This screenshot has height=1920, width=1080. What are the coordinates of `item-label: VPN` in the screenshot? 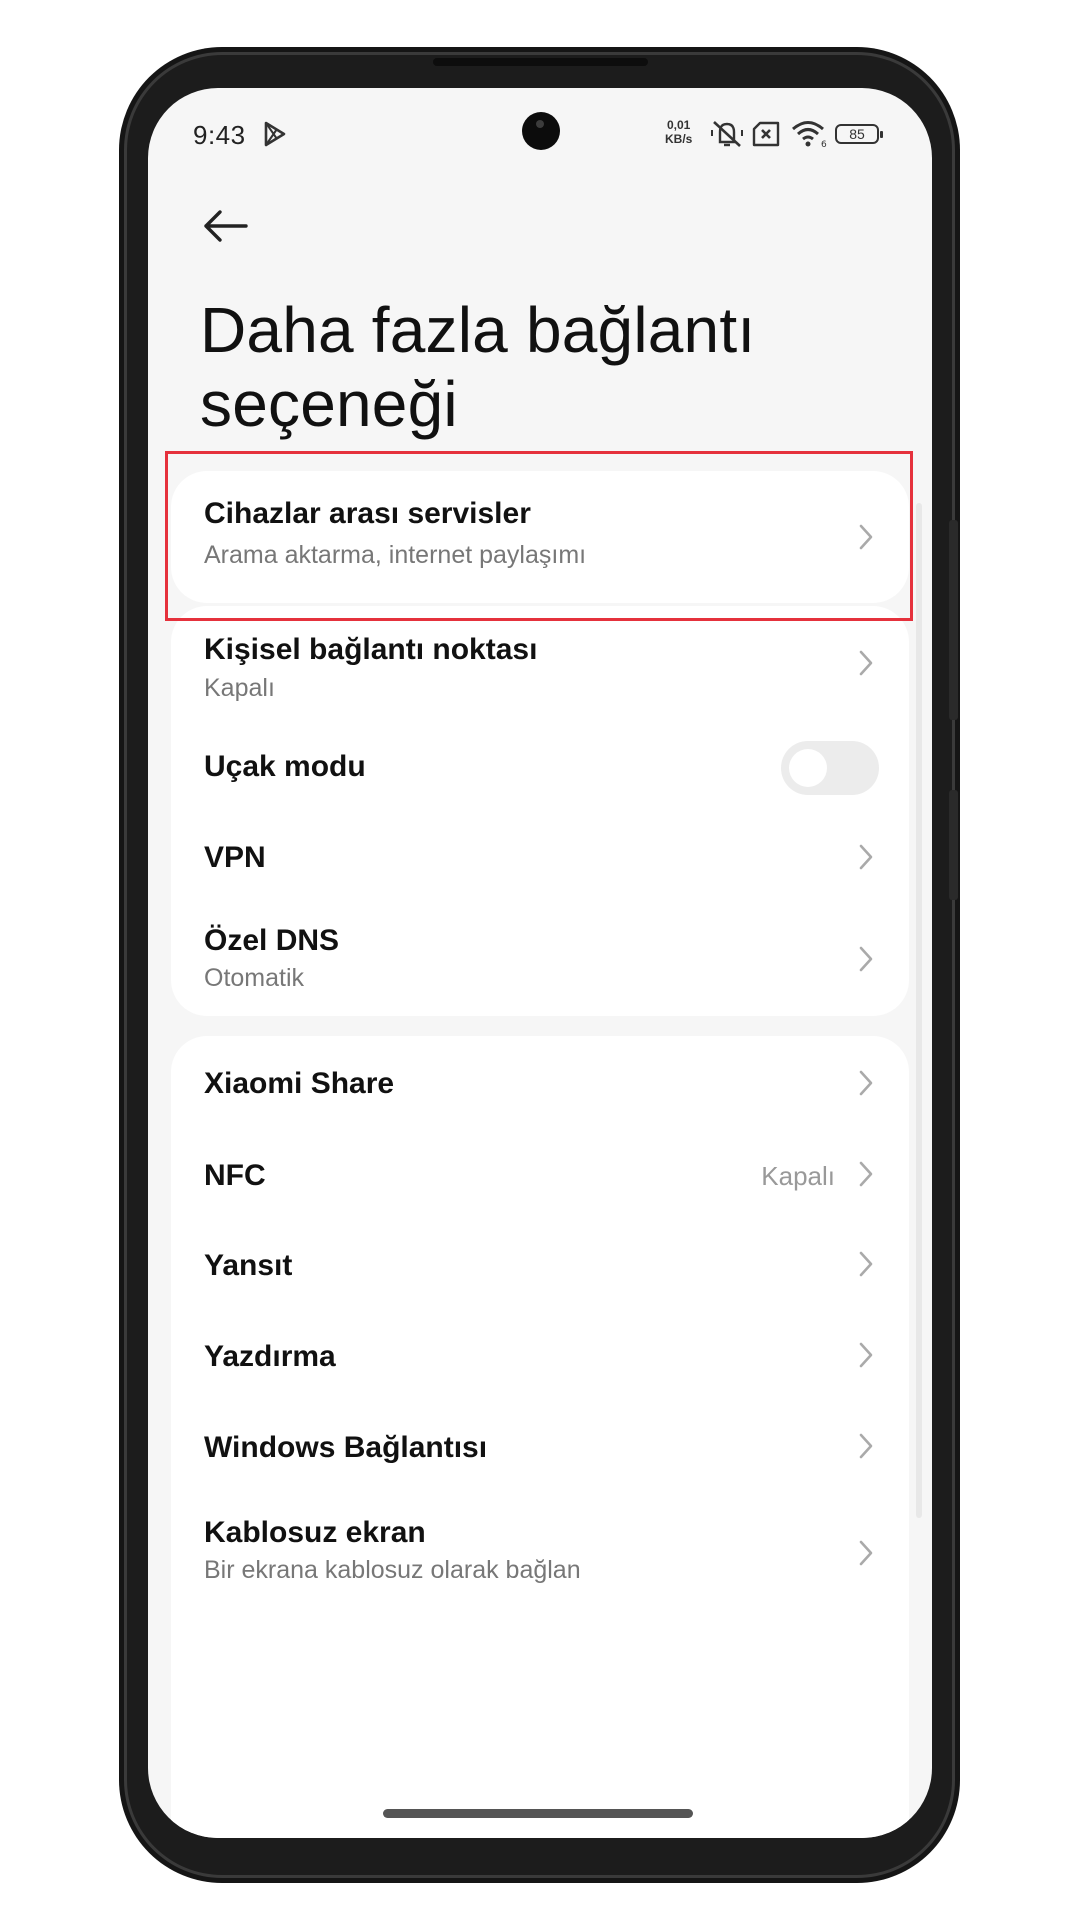 It's located at (235, 857).